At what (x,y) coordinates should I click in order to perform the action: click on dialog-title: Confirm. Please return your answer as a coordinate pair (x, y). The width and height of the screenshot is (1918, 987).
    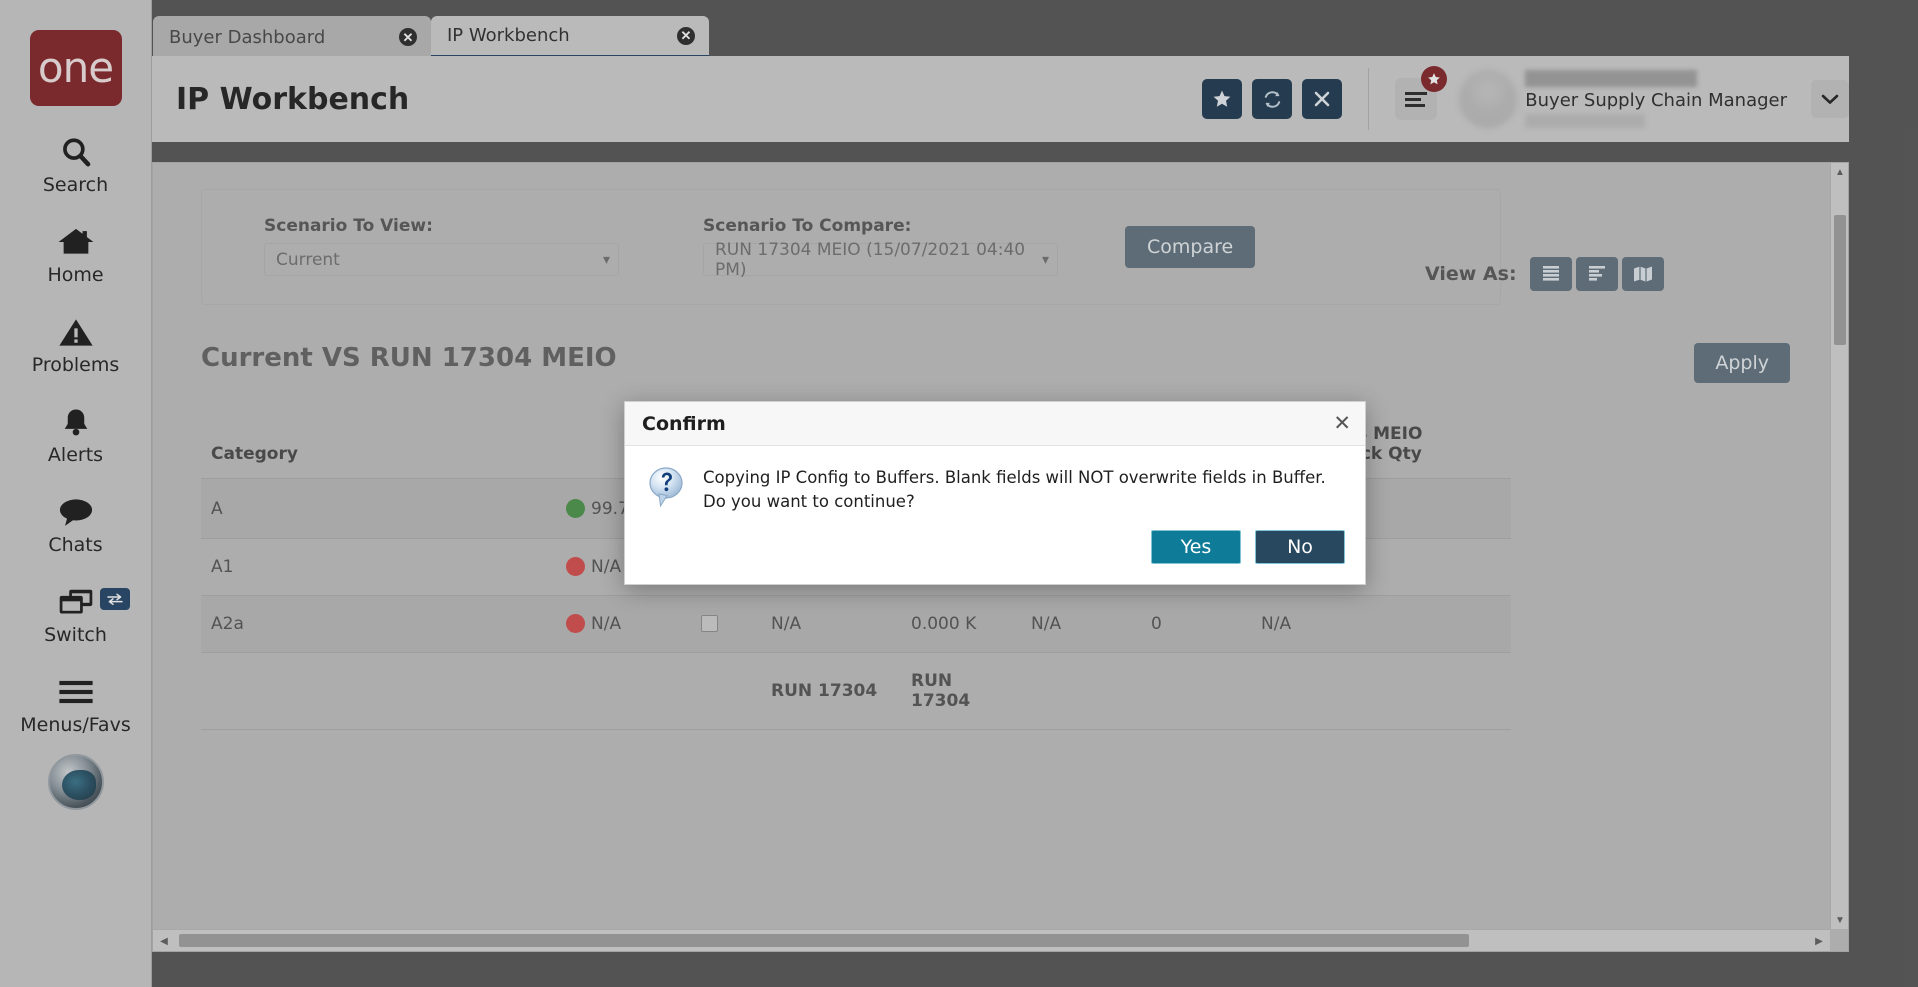
    Looking at the image, I should click on (684, 423).